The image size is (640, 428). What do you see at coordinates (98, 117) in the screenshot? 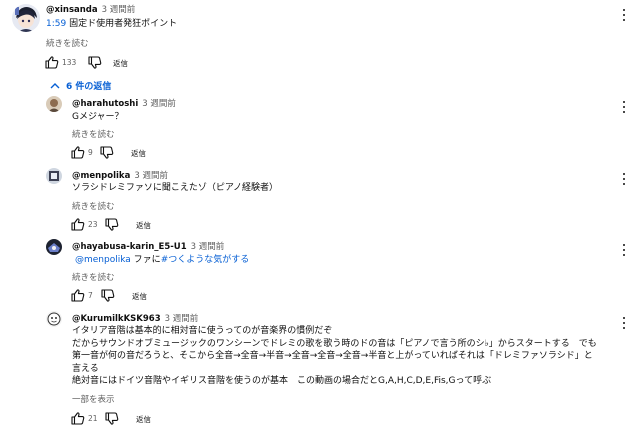
I see `reply-text: Gメジャー？` at bounding box center [98, 117].